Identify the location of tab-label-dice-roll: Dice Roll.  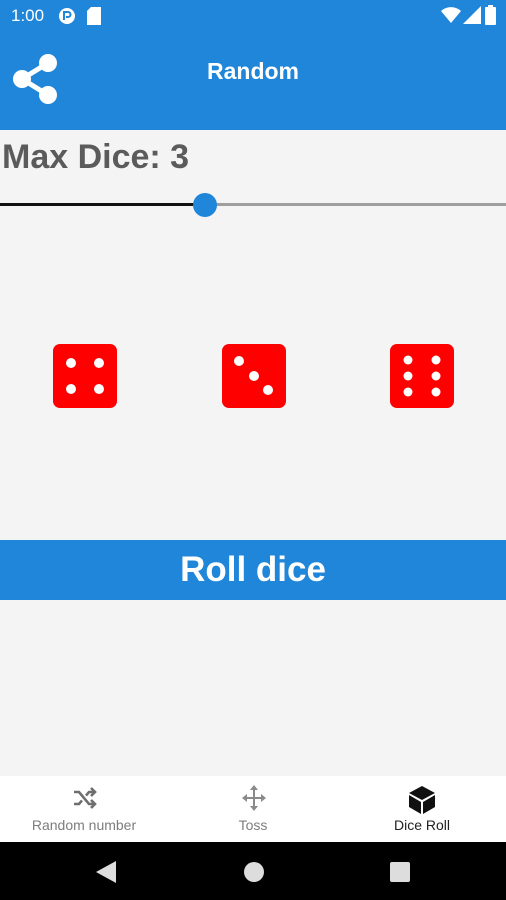
(421, 825).